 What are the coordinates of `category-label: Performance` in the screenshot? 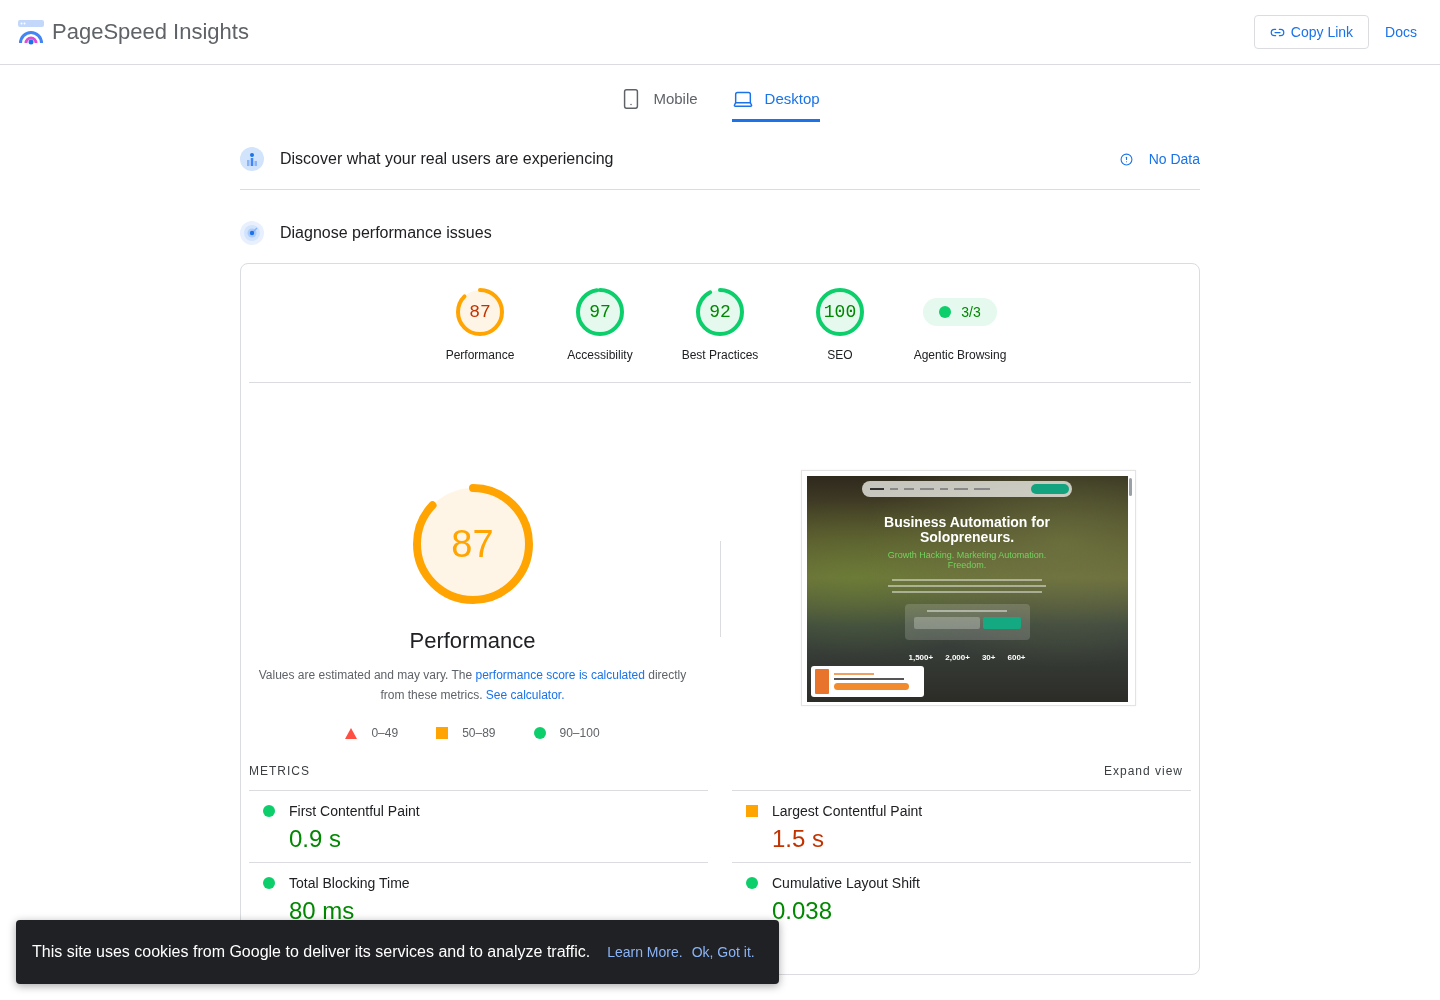 It's located at (480, 355).